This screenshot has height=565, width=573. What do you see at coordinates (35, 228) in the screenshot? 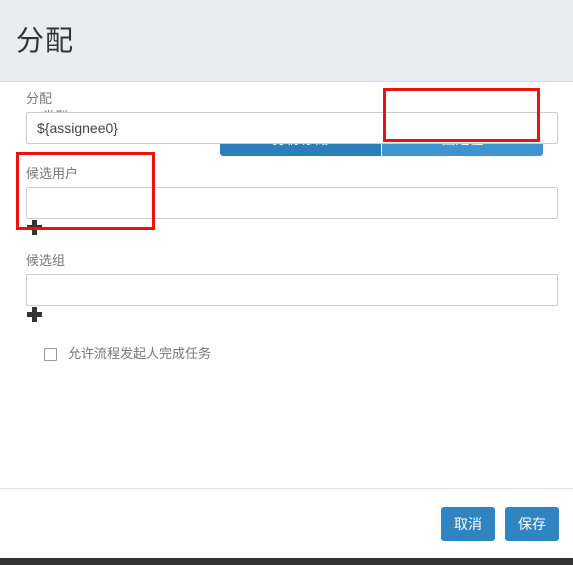
I see `add-candidate-user-plus-icon` at bounding box center [35, 228].